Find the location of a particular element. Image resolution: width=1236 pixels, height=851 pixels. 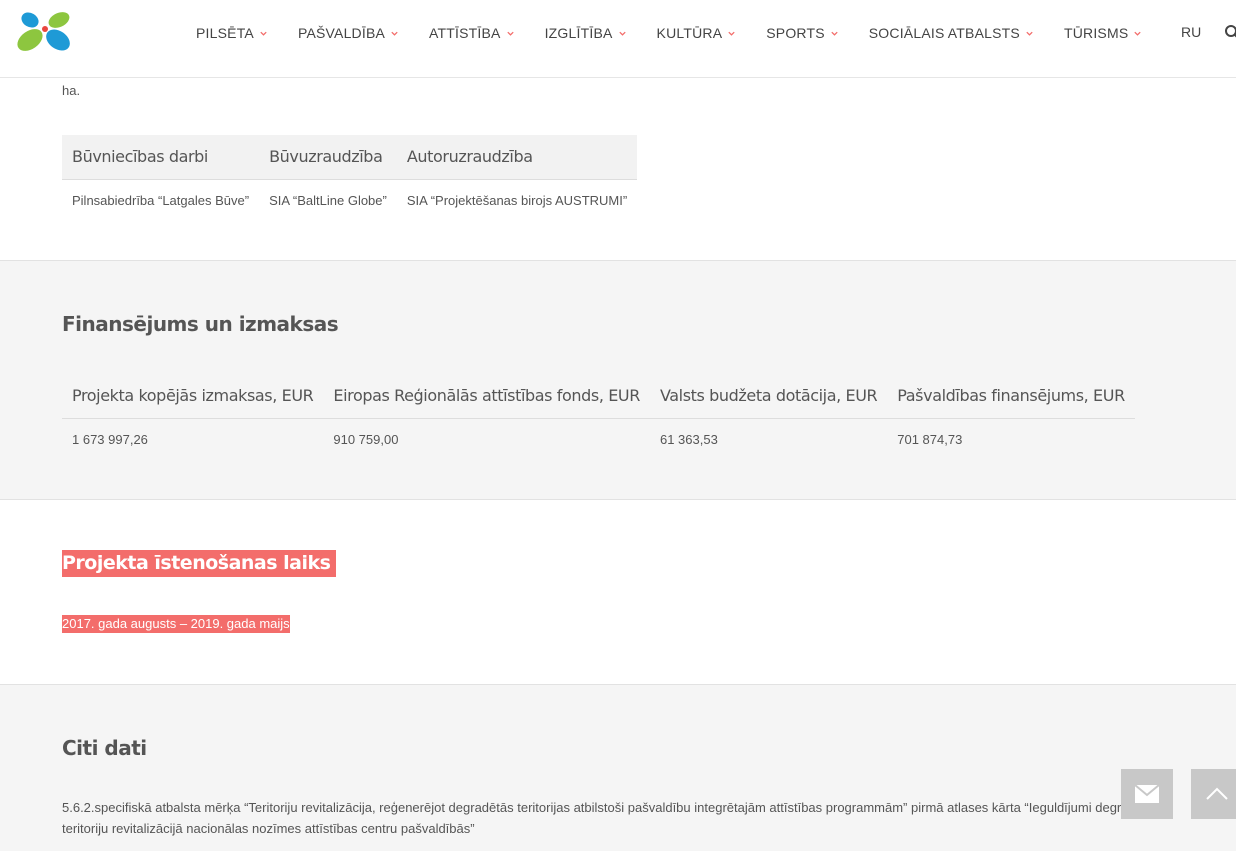

finance-title: Finansējums un izmaksas is located at coordinates (200, 324).